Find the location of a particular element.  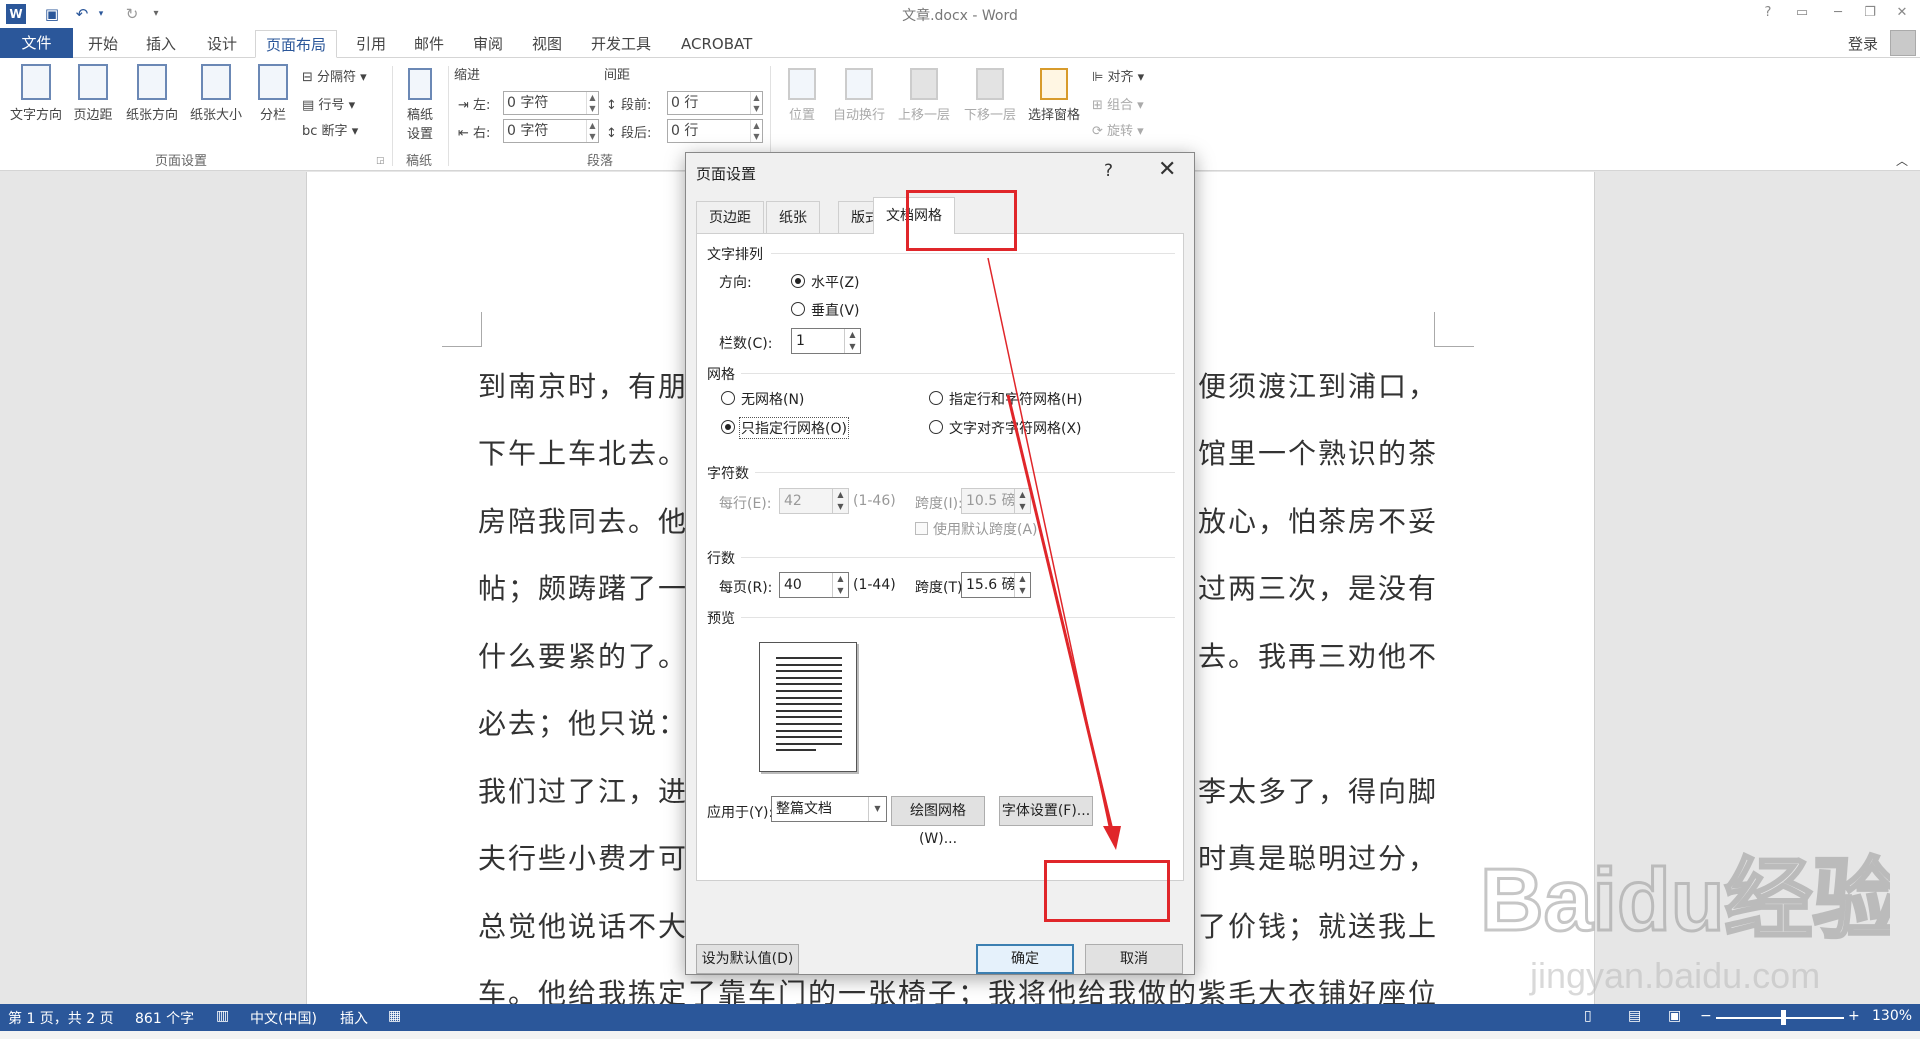

page-count: 第 1 页，共 2 页 is located at coordinates (61, 1018).